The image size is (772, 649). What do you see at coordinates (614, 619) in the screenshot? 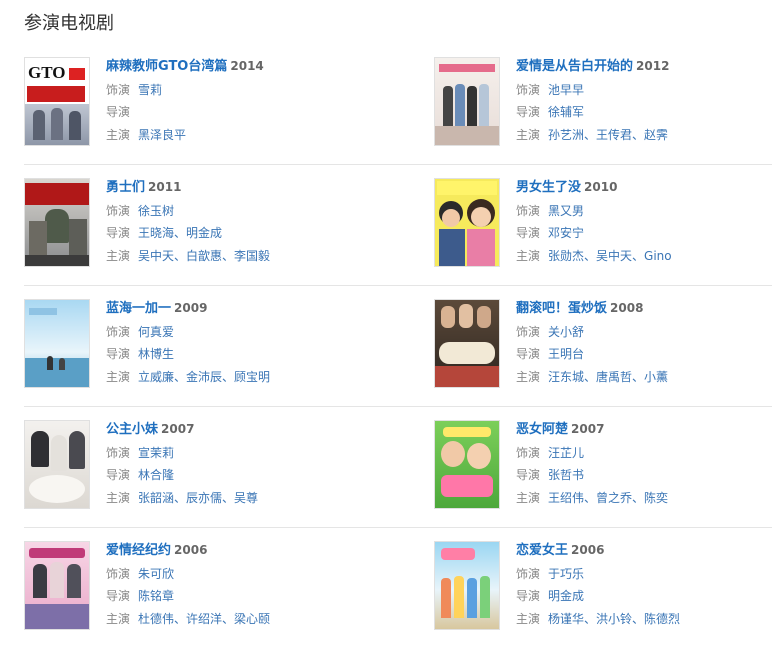
I see `cast-value: 杨谨华、洪小铃、陈德烈` at bounding box center [614, 619].